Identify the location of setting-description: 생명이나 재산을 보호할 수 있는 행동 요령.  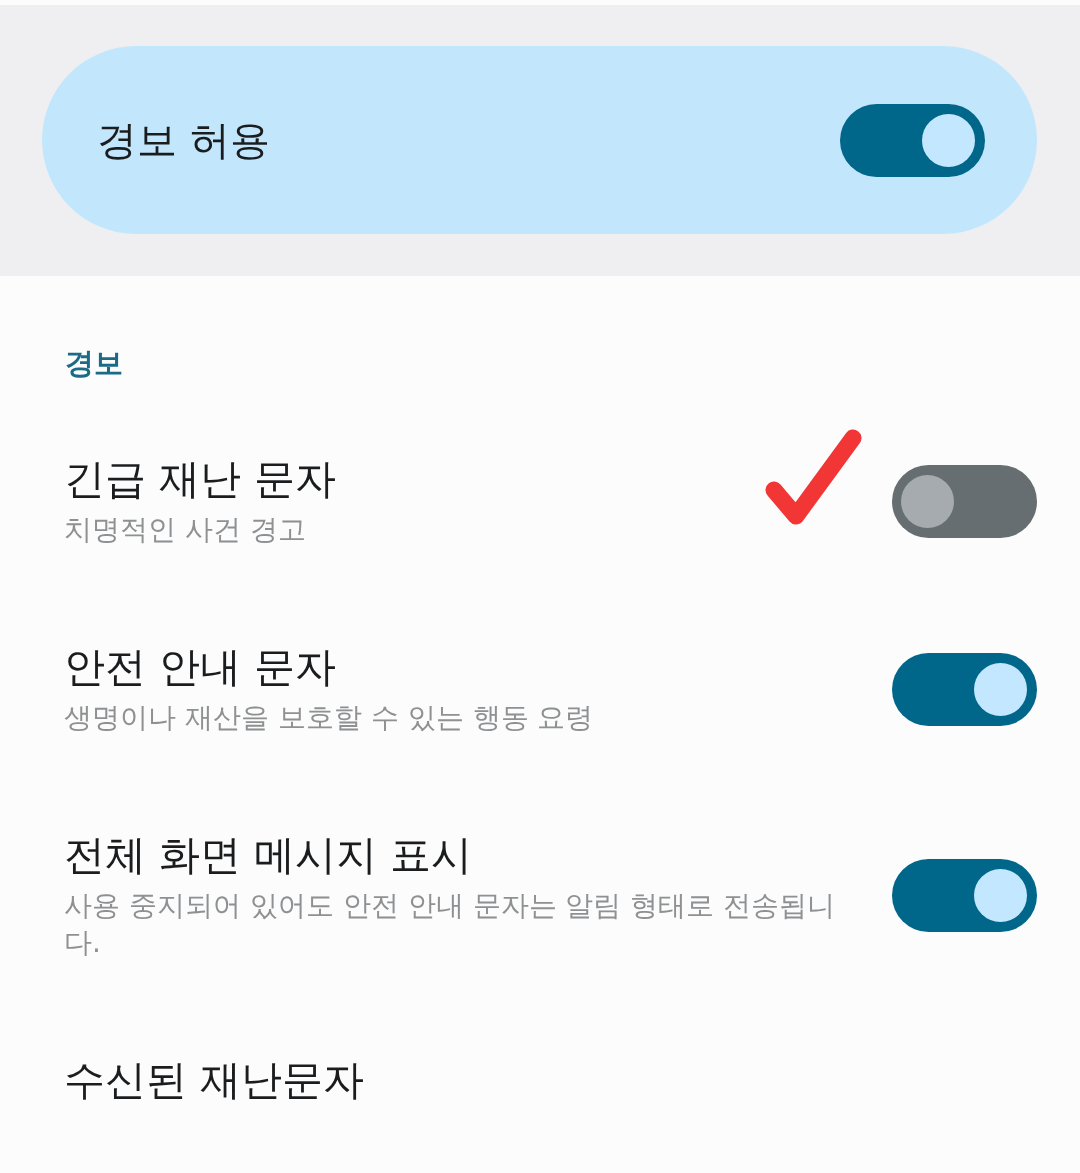
(329, 718).